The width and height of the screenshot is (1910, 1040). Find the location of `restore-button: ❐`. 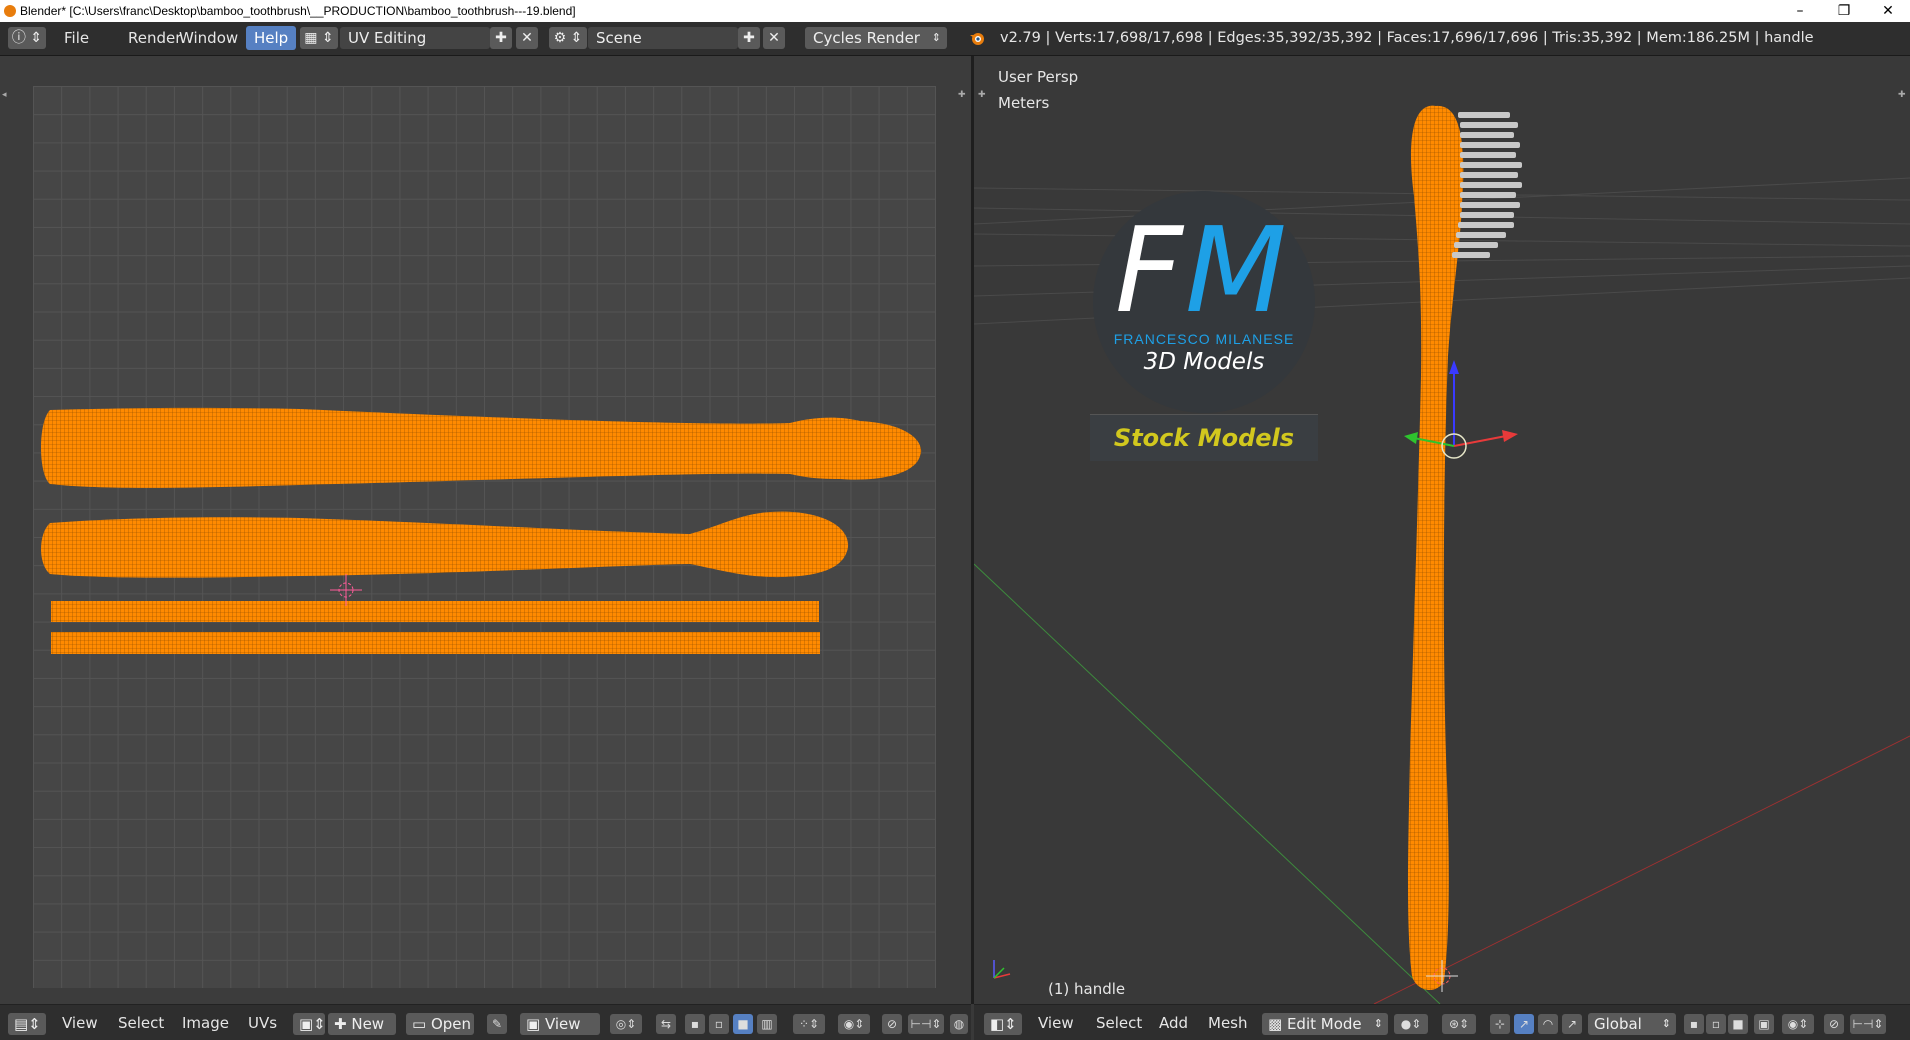

restore-button: ❐ is located at coordinates (1844, 11).